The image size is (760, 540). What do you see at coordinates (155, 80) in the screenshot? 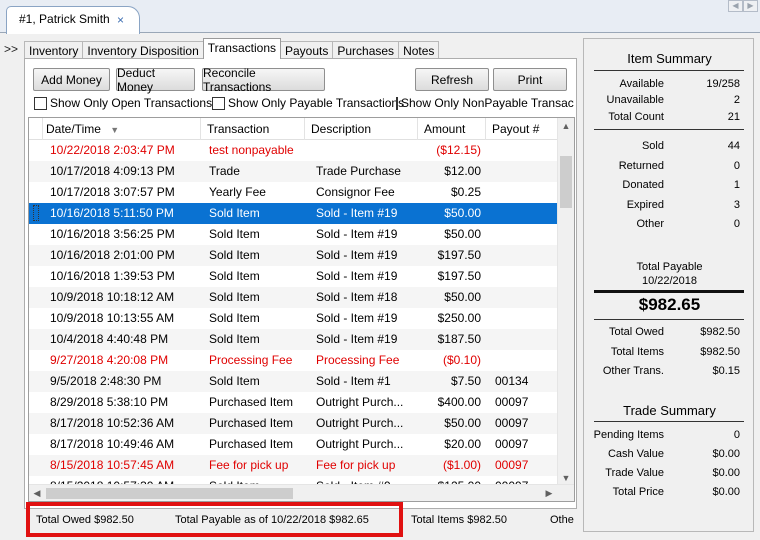
I see `deduct-money-button: Deduct Money` at bounding box center [155, 80].